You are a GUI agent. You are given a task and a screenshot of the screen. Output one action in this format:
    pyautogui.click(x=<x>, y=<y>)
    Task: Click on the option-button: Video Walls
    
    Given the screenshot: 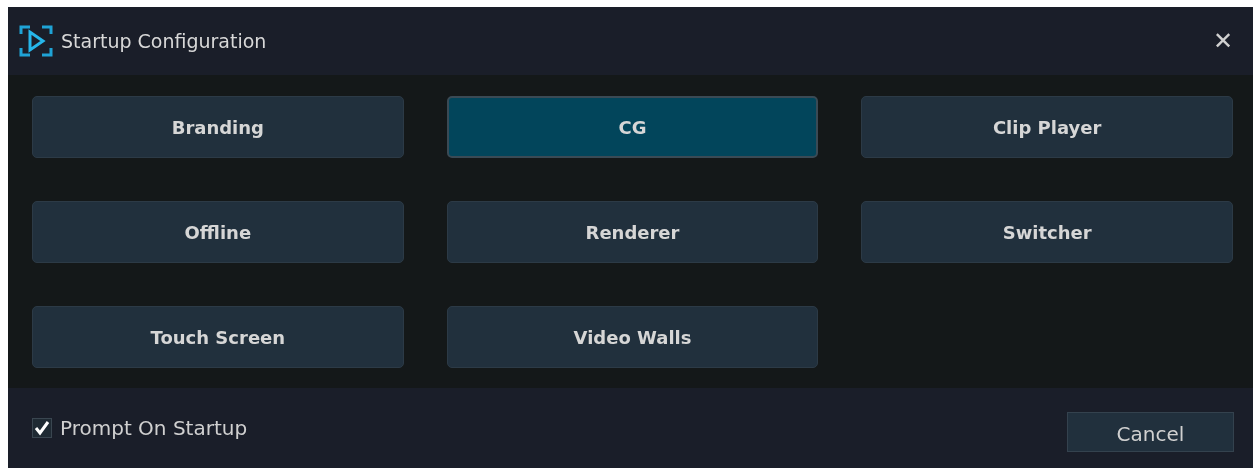 What is the action you would take?
    pyautogui.click(x=632, y=337)
    